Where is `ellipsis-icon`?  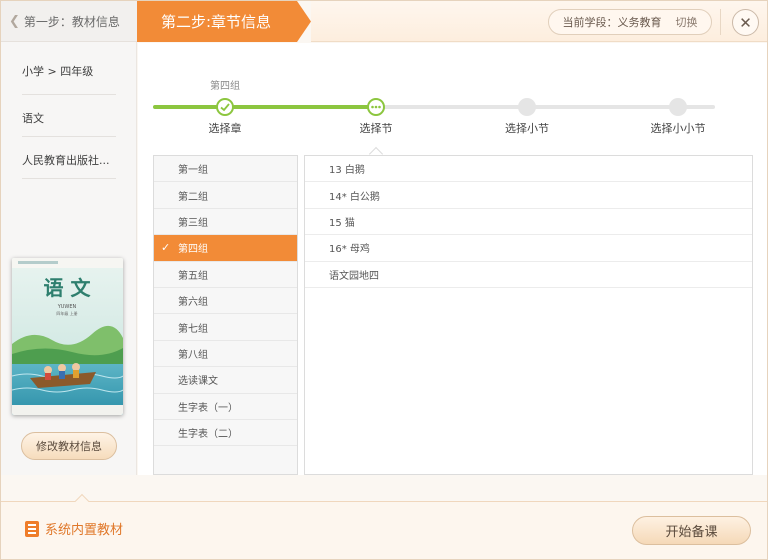
ellipsis-icon is located at coordinates (376, 107).